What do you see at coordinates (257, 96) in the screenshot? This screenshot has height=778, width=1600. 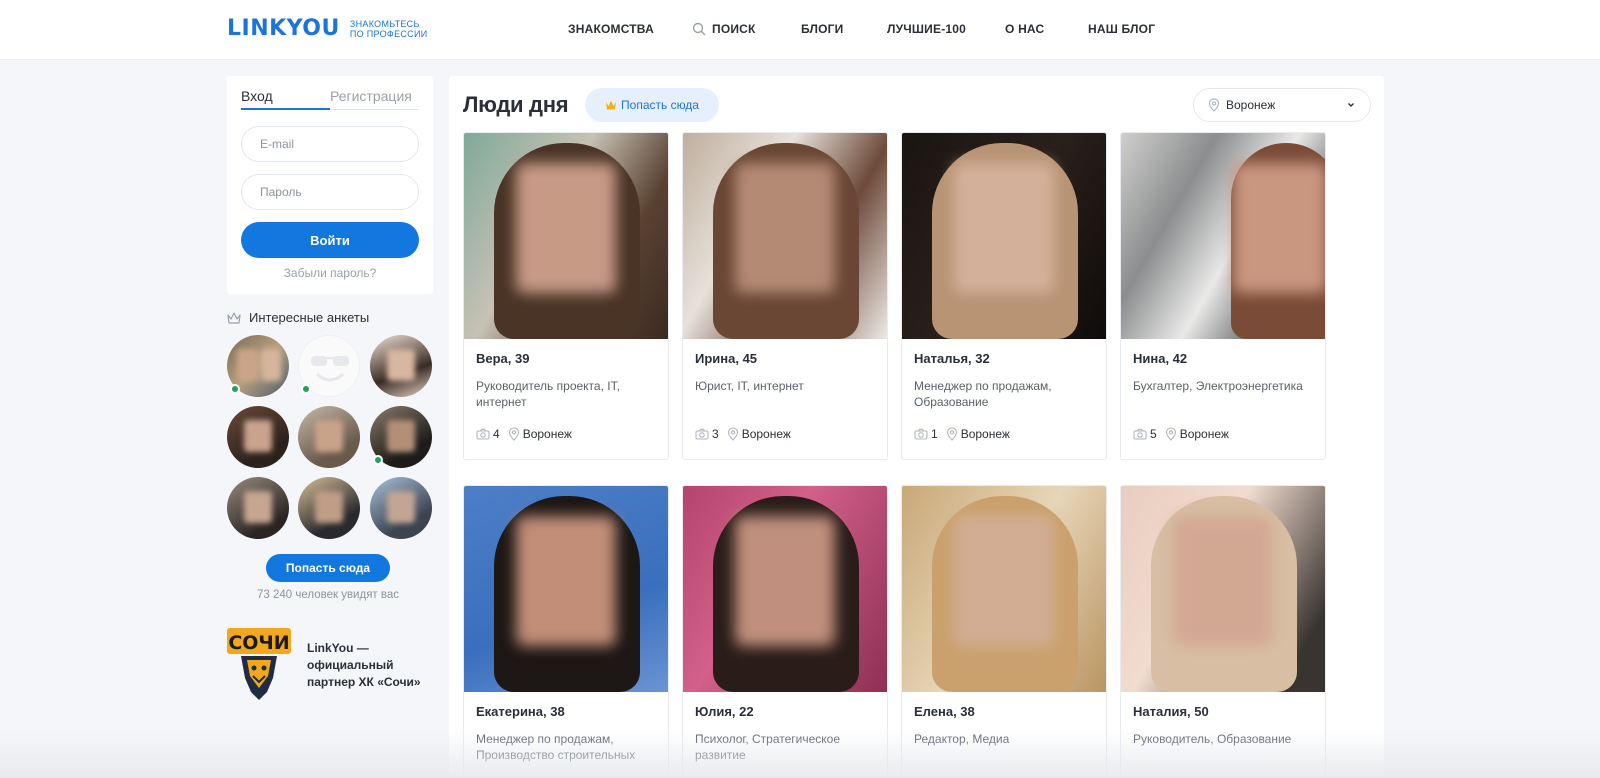 I see `tab-login: Вход` at bounding box center [257, 96].